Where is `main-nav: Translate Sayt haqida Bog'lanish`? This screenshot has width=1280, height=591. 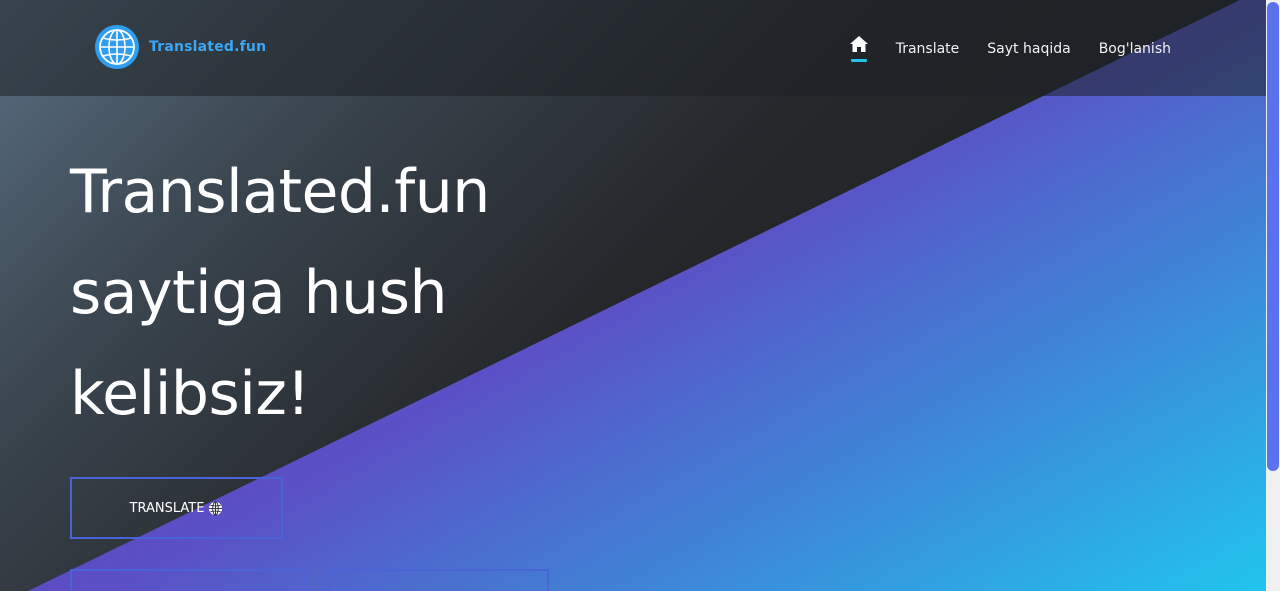
main-nav: Translate Sayt haqida Bog'lanish is located at coordinates (1010, 49).